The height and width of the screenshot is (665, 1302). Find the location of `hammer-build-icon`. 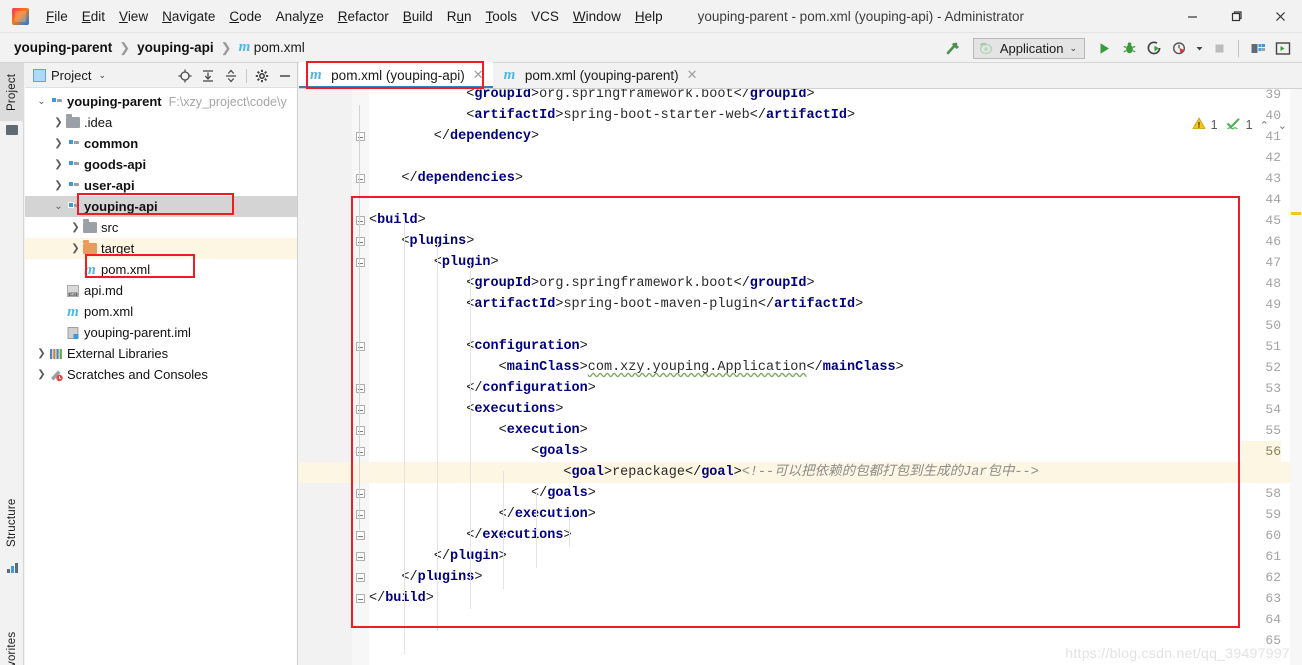

hammer-build-icon is located at coordinates (954, 48).